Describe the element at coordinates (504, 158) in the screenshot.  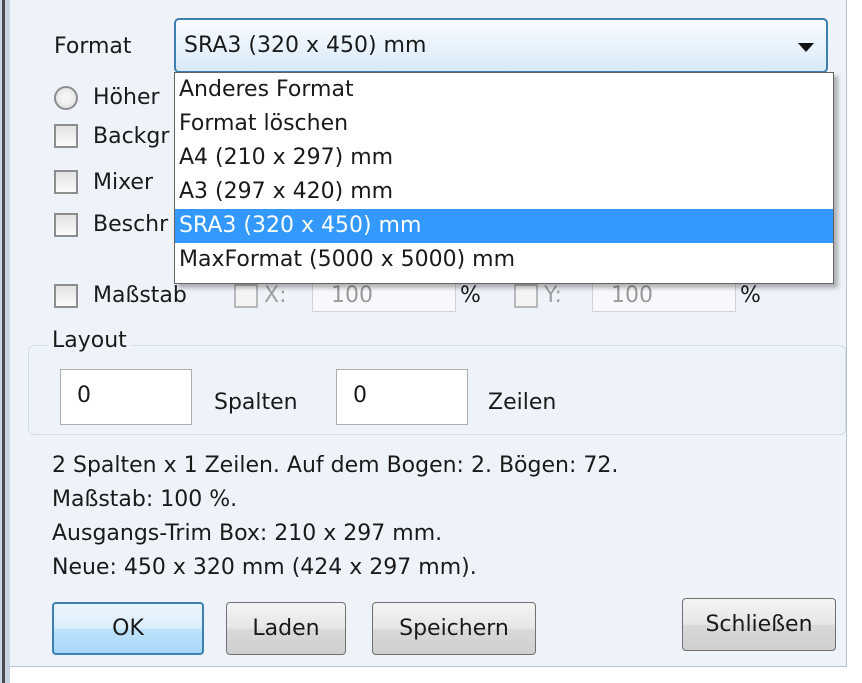
I see `format-option-a4: A4 (210 x 297) mm` at that location.